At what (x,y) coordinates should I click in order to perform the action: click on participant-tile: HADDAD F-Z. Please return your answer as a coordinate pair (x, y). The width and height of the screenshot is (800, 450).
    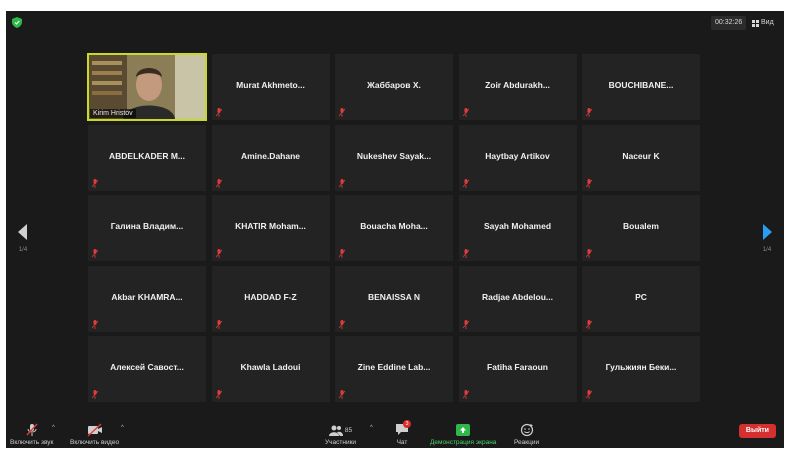
    Looking at the image, I should click on (270, 298).